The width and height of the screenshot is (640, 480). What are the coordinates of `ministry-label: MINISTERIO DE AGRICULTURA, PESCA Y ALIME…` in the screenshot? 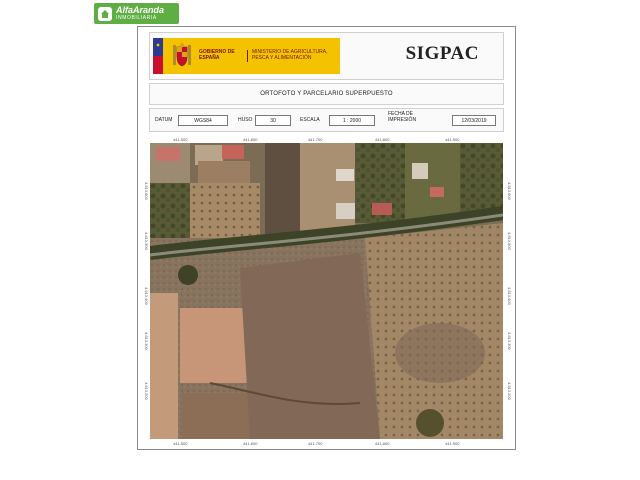 It's located at (289, 55).